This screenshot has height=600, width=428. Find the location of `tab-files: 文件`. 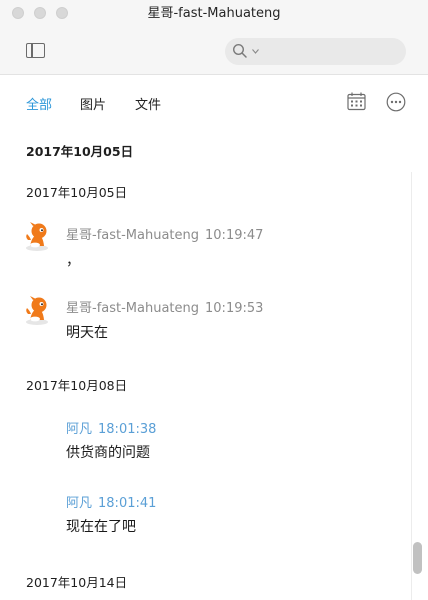

tab-files: 文件 is located at coordinates (148, 103).